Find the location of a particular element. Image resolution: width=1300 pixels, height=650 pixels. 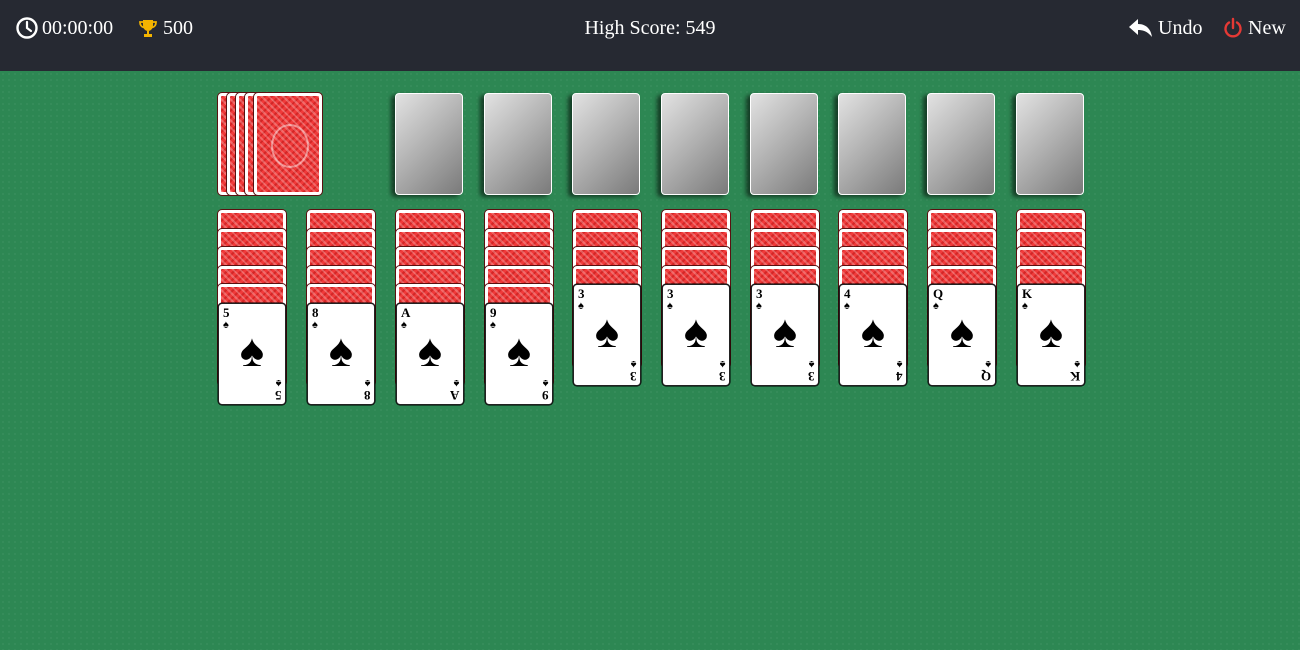

card-corner: A ♠ is located at coordinates (454, 389).